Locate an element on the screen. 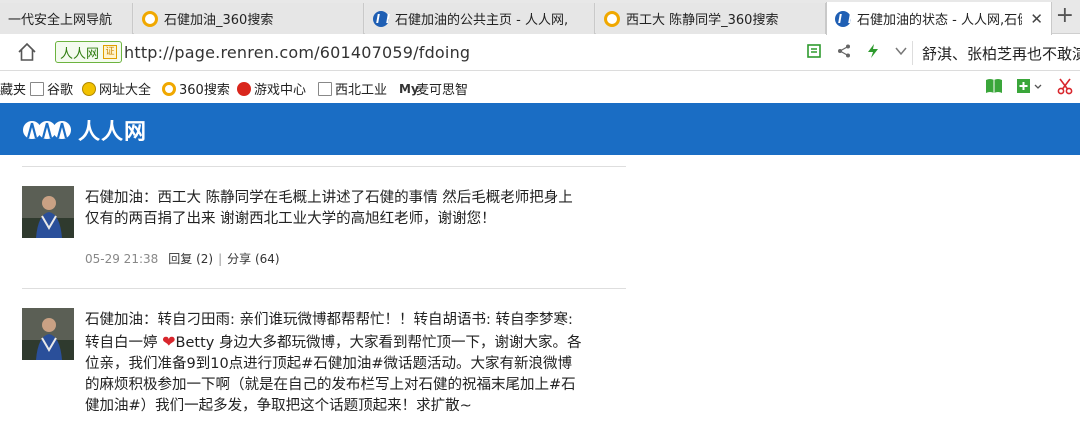 The height and width of the screenshot is (431, 1080). site-badge: 人人网 证 is located at coordinates (89, 52).